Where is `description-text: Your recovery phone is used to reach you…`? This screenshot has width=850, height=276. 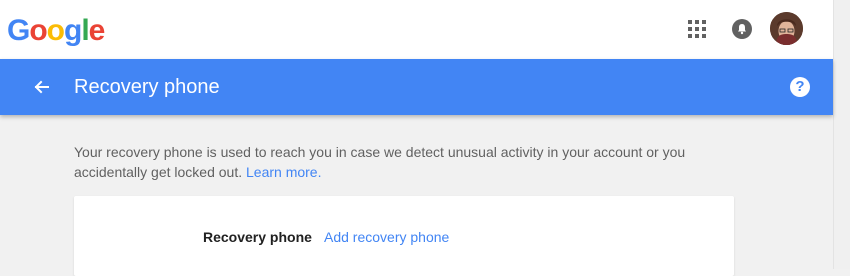
description-text: Your recovery phone is used to reach you… is located at coordinates (380, 162).